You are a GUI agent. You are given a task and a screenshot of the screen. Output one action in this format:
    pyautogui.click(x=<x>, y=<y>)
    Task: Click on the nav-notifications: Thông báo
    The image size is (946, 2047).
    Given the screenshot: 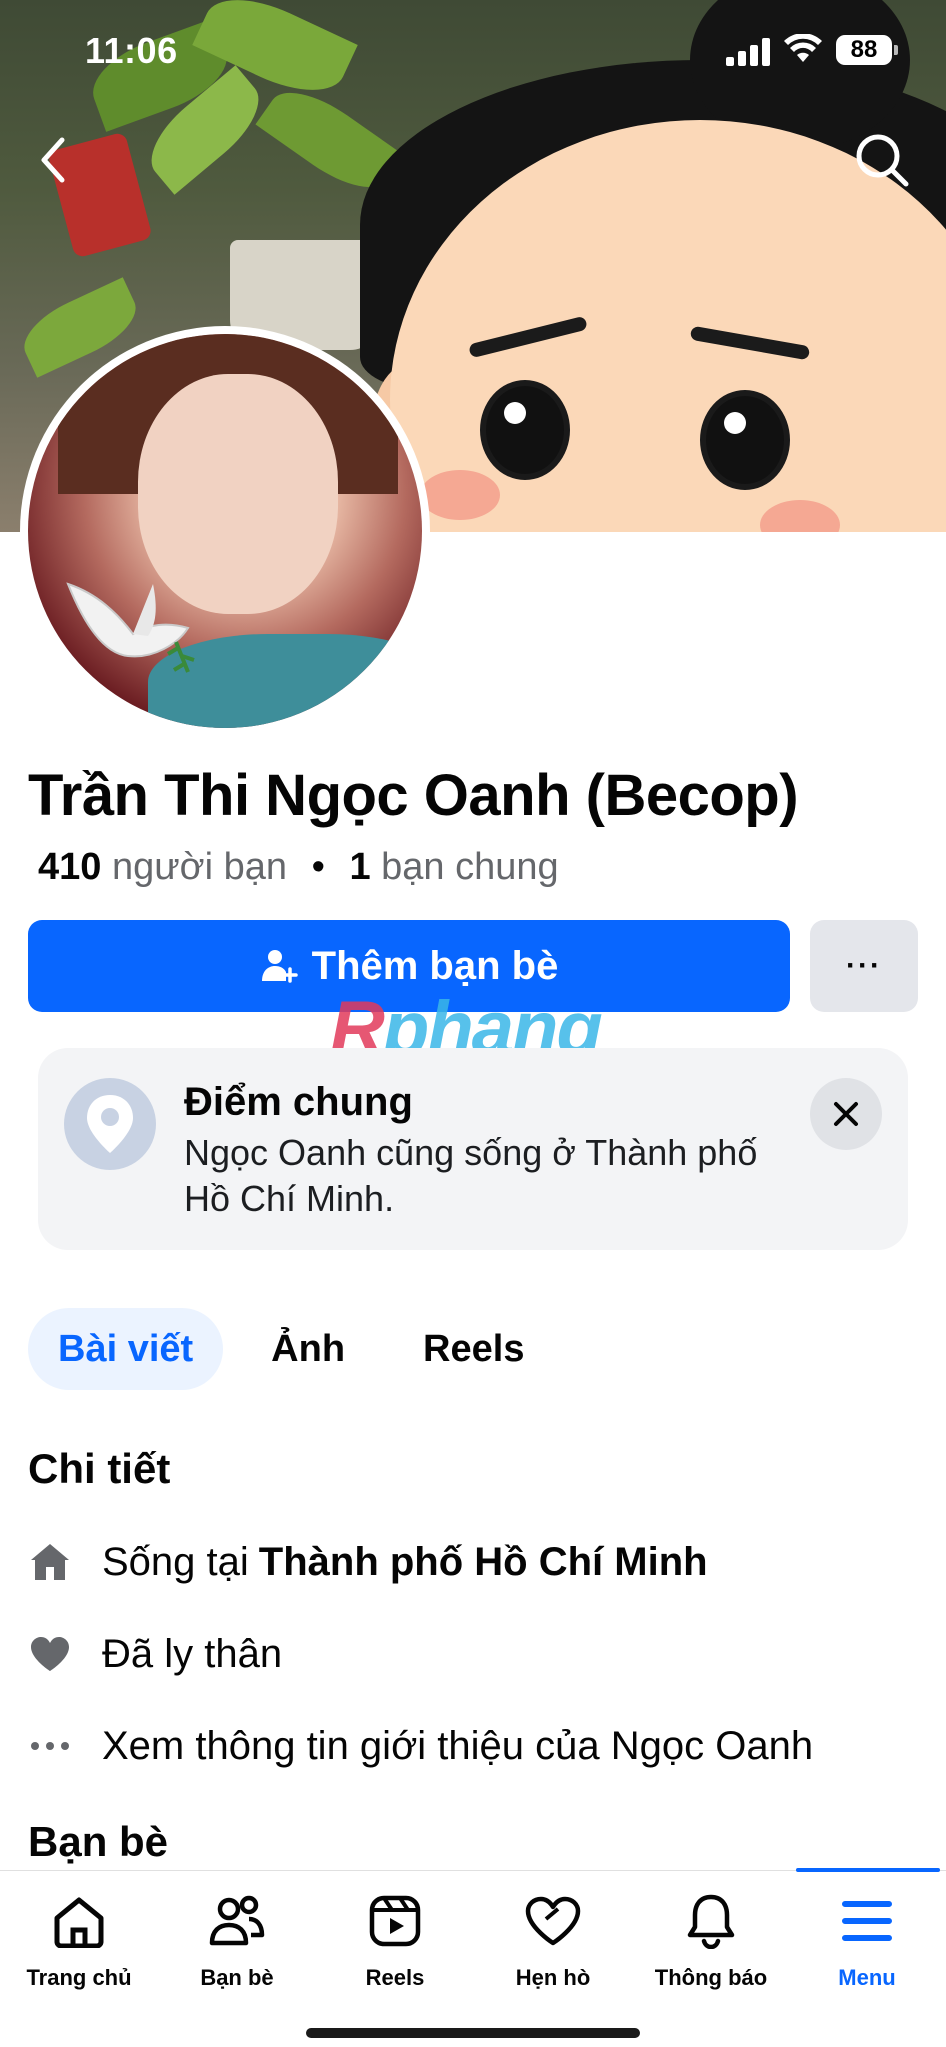 What is the action you would take?
    pyautogui.click(x=711, y=1946)
    